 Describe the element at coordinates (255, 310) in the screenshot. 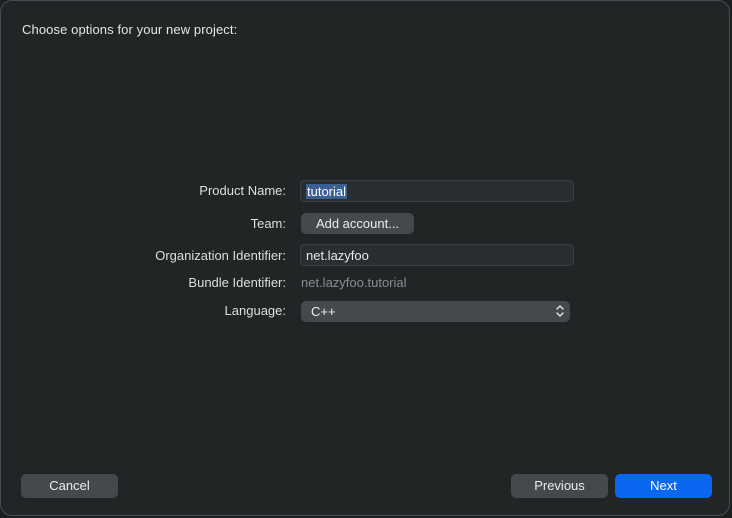

I see `language-label: Language:` at that location.